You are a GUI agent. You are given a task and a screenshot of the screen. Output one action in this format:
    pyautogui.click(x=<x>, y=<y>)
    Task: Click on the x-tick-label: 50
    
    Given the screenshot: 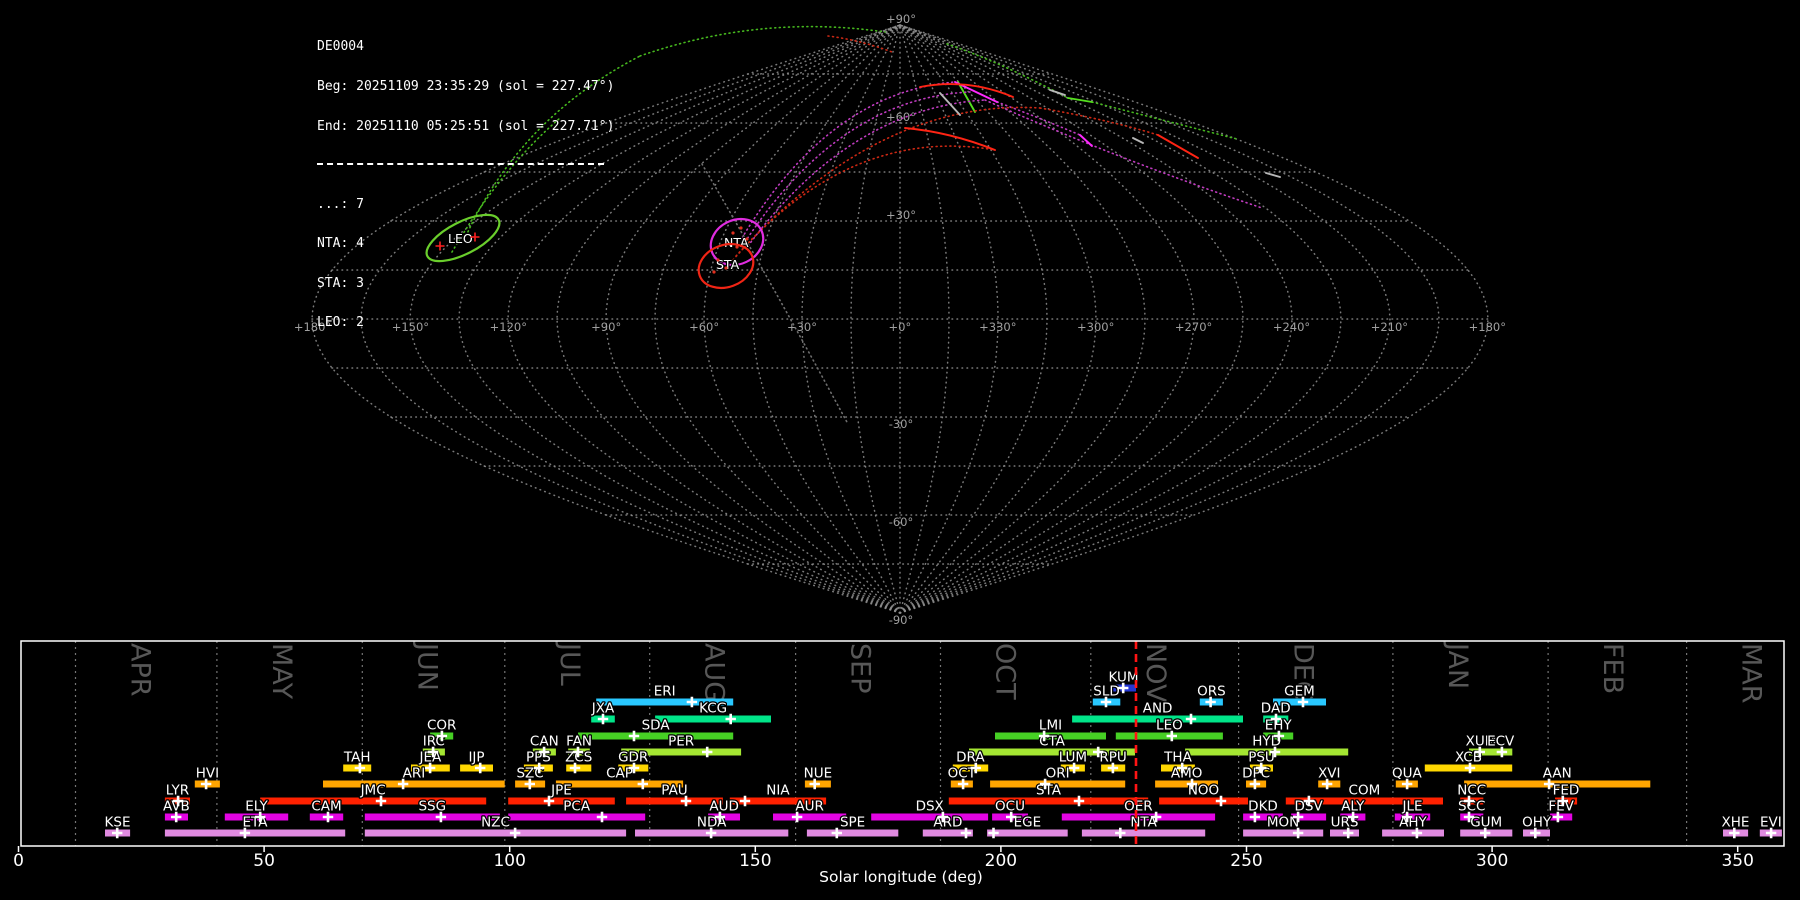 What is the action you would take?
    pyautogui.click(x=264, y=861)
    